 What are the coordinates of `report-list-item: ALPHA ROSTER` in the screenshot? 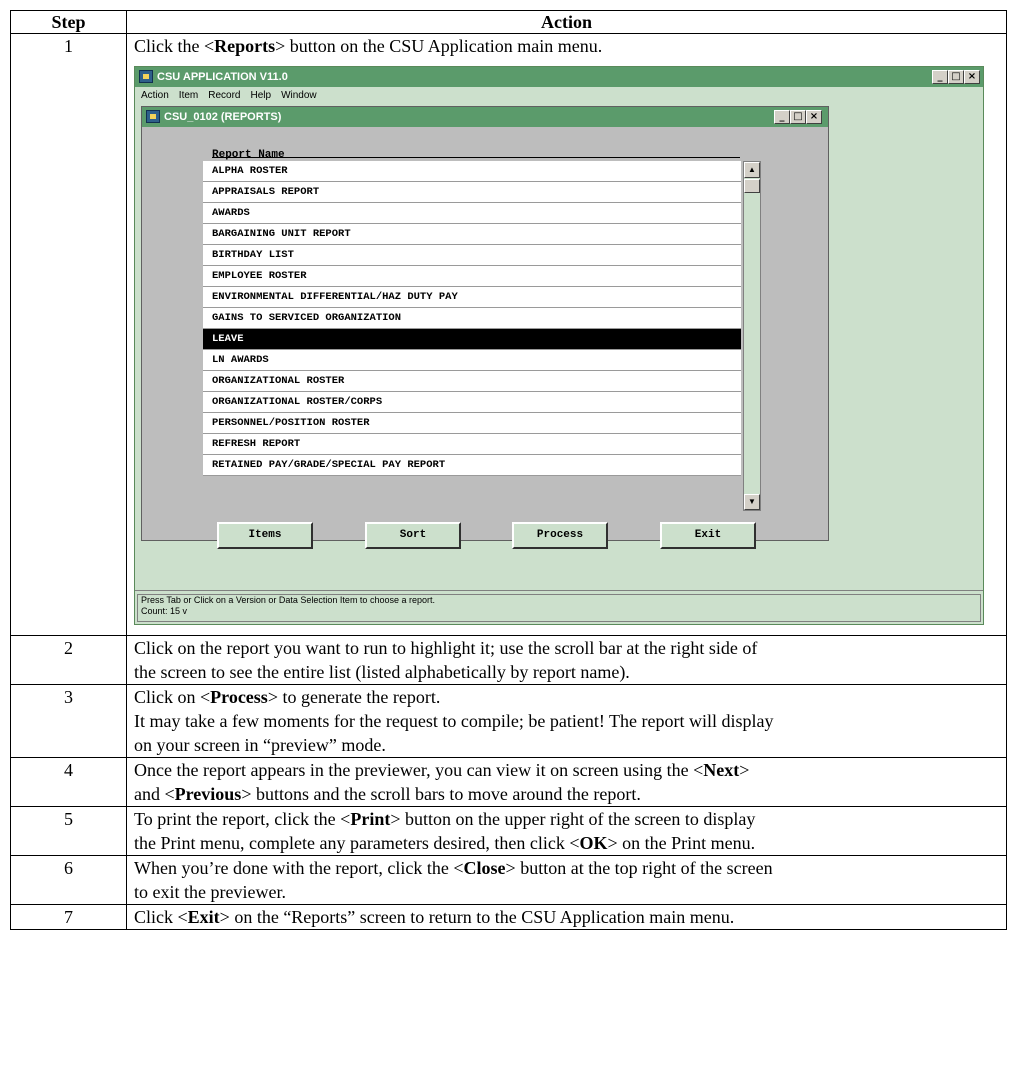 It's located at (472, 171).